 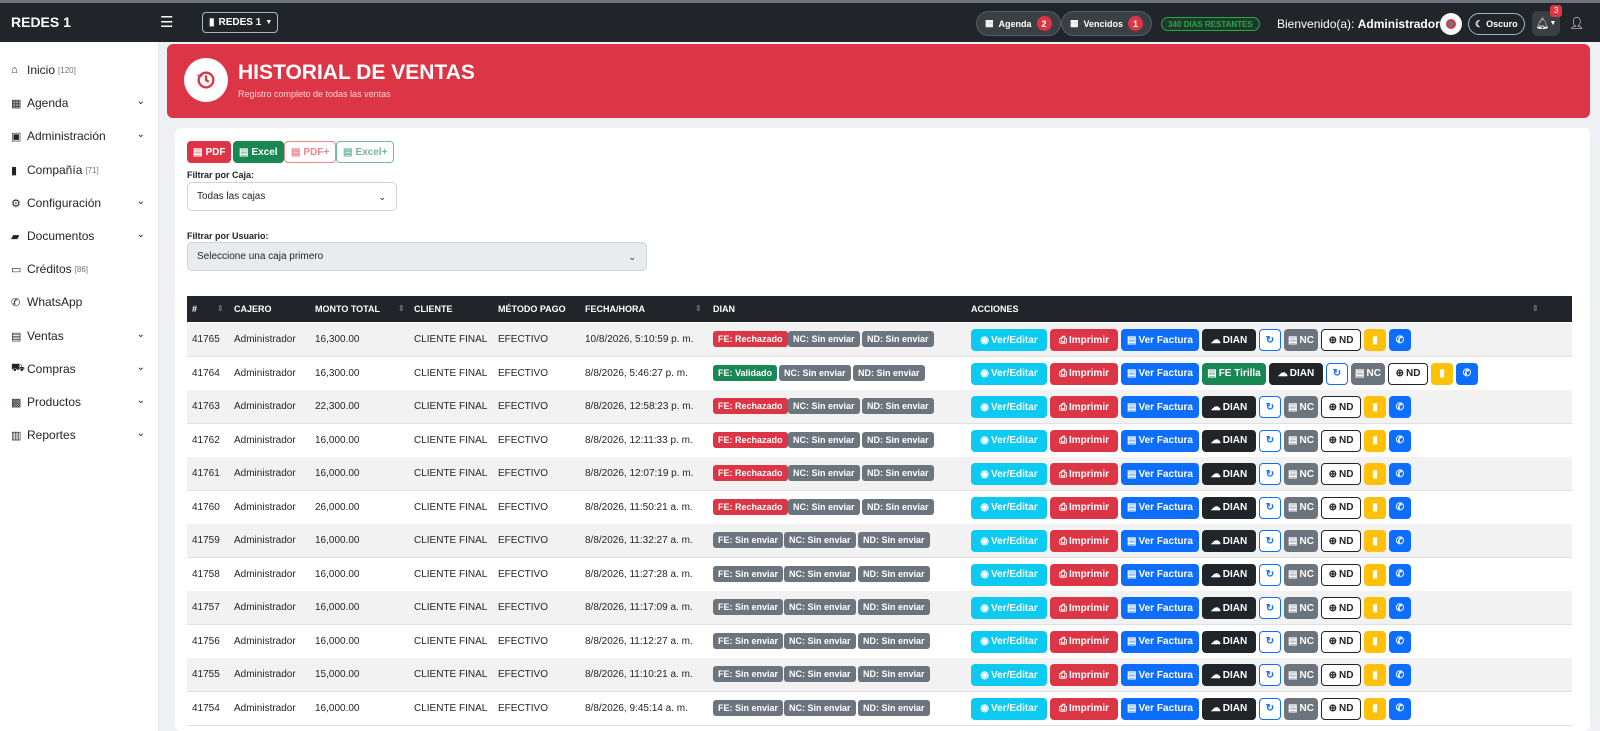 I want to click on agenda-button: ▦ Agenda 2, so click(x=1018, y=23).